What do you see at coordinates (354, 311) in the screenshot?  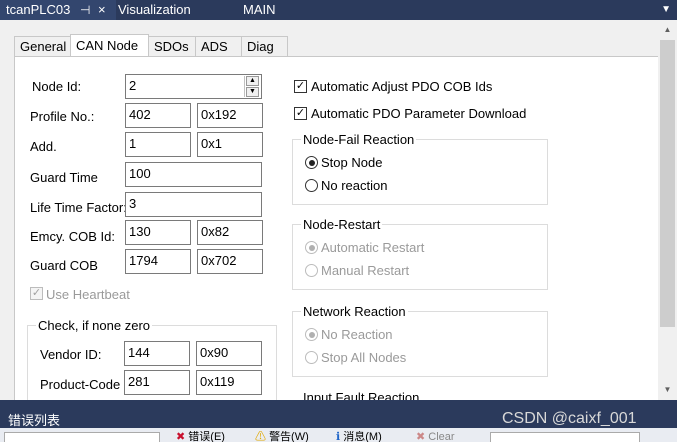 I see `network-reaction-title: Network Reaction` at bounding box center [354, 311].